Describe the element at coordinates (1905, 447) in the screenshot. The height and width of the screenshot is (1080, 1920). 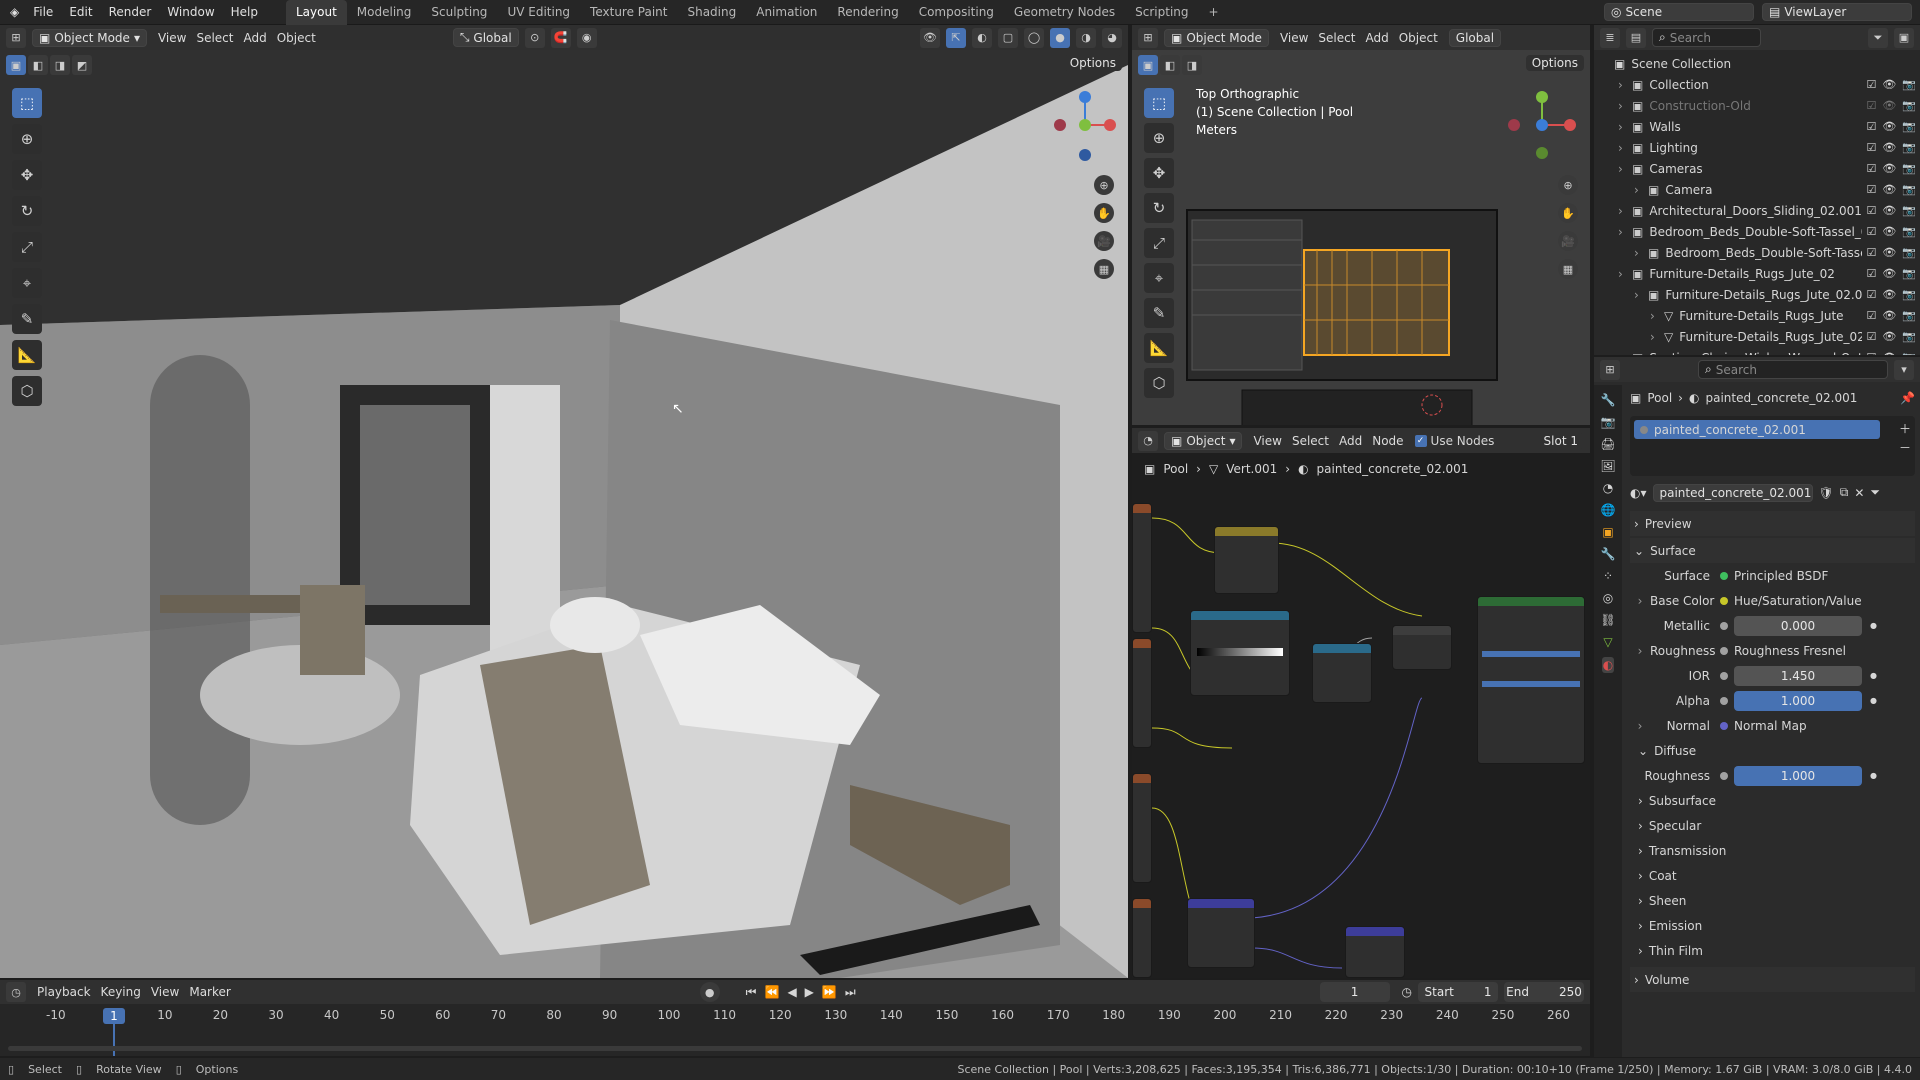
I see `remove-slot-icon: －` at that location.